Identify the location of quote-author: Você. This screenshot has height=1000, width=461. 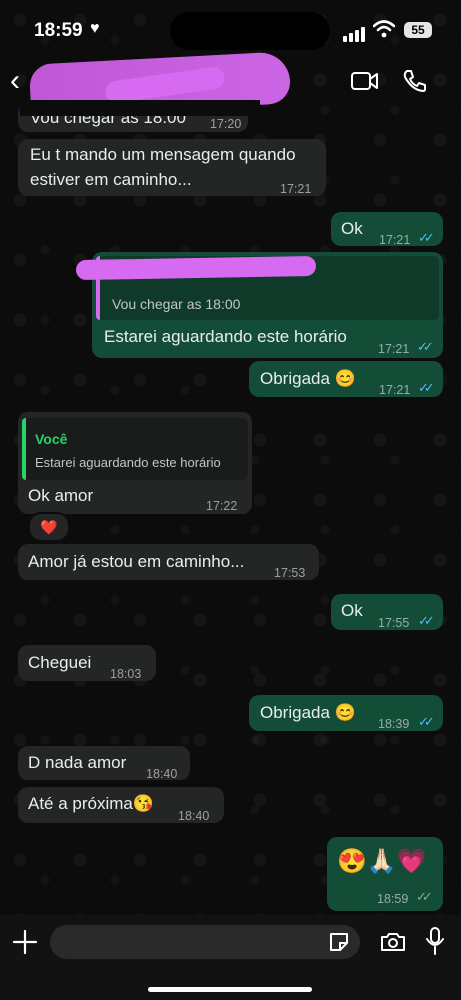
(51, 439).